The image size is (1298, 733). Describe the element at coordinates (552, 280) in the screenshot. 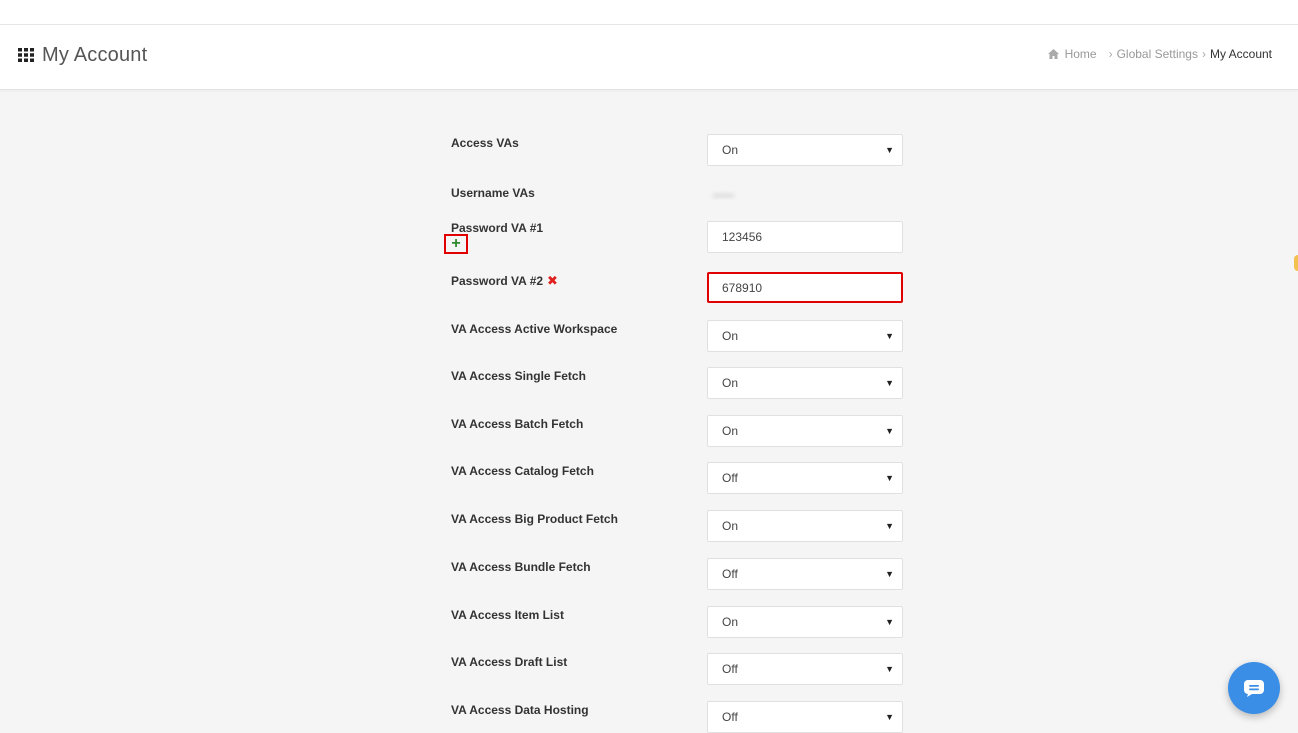

I see `x-icon: ✖` at that location.